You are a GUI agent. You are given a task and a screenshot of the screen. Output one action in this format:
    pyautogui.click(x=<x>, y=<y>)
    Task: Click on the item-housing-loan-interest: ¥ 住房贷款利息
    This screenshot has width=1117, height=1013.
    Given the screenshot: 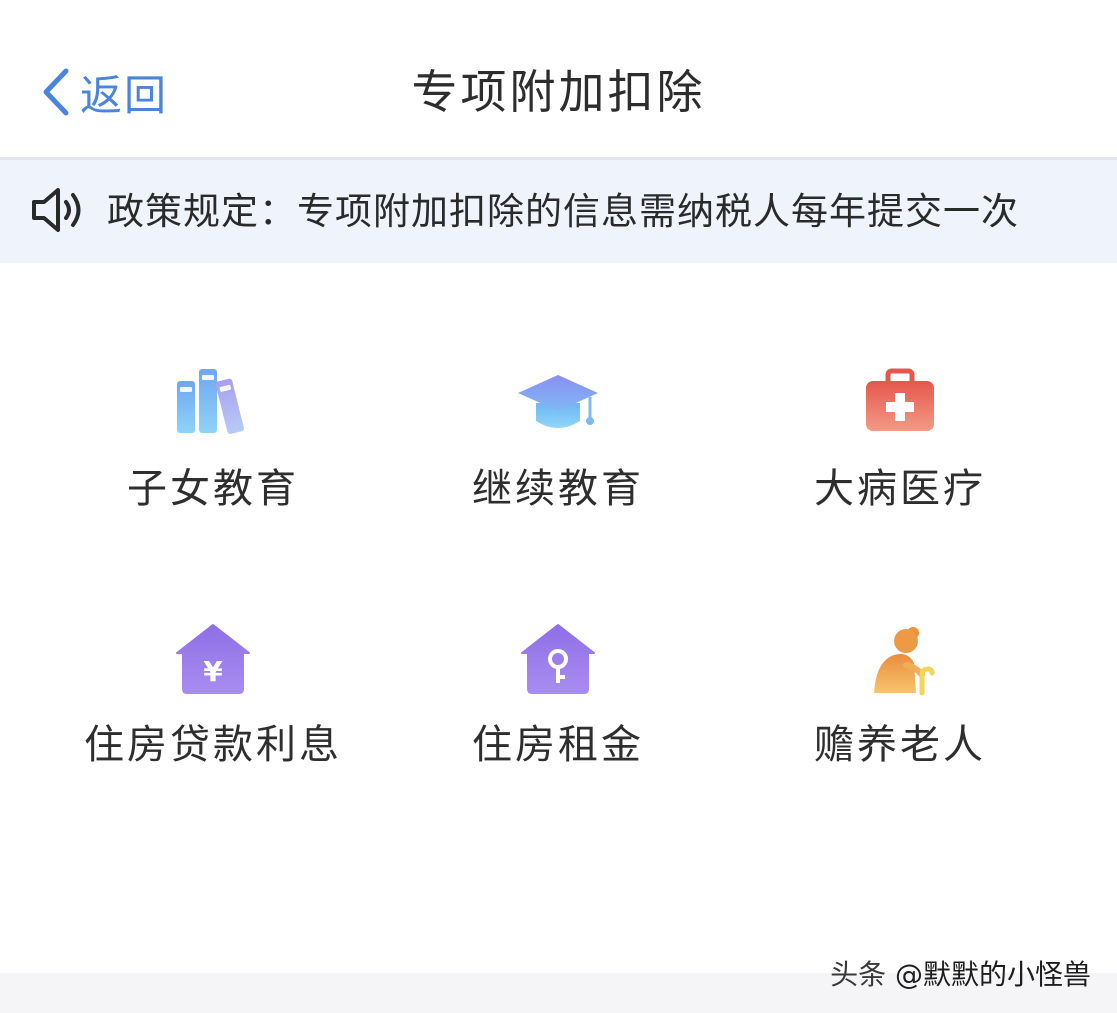 What is the action you would take?
    pyautogui.click(x=213, y=731)
    